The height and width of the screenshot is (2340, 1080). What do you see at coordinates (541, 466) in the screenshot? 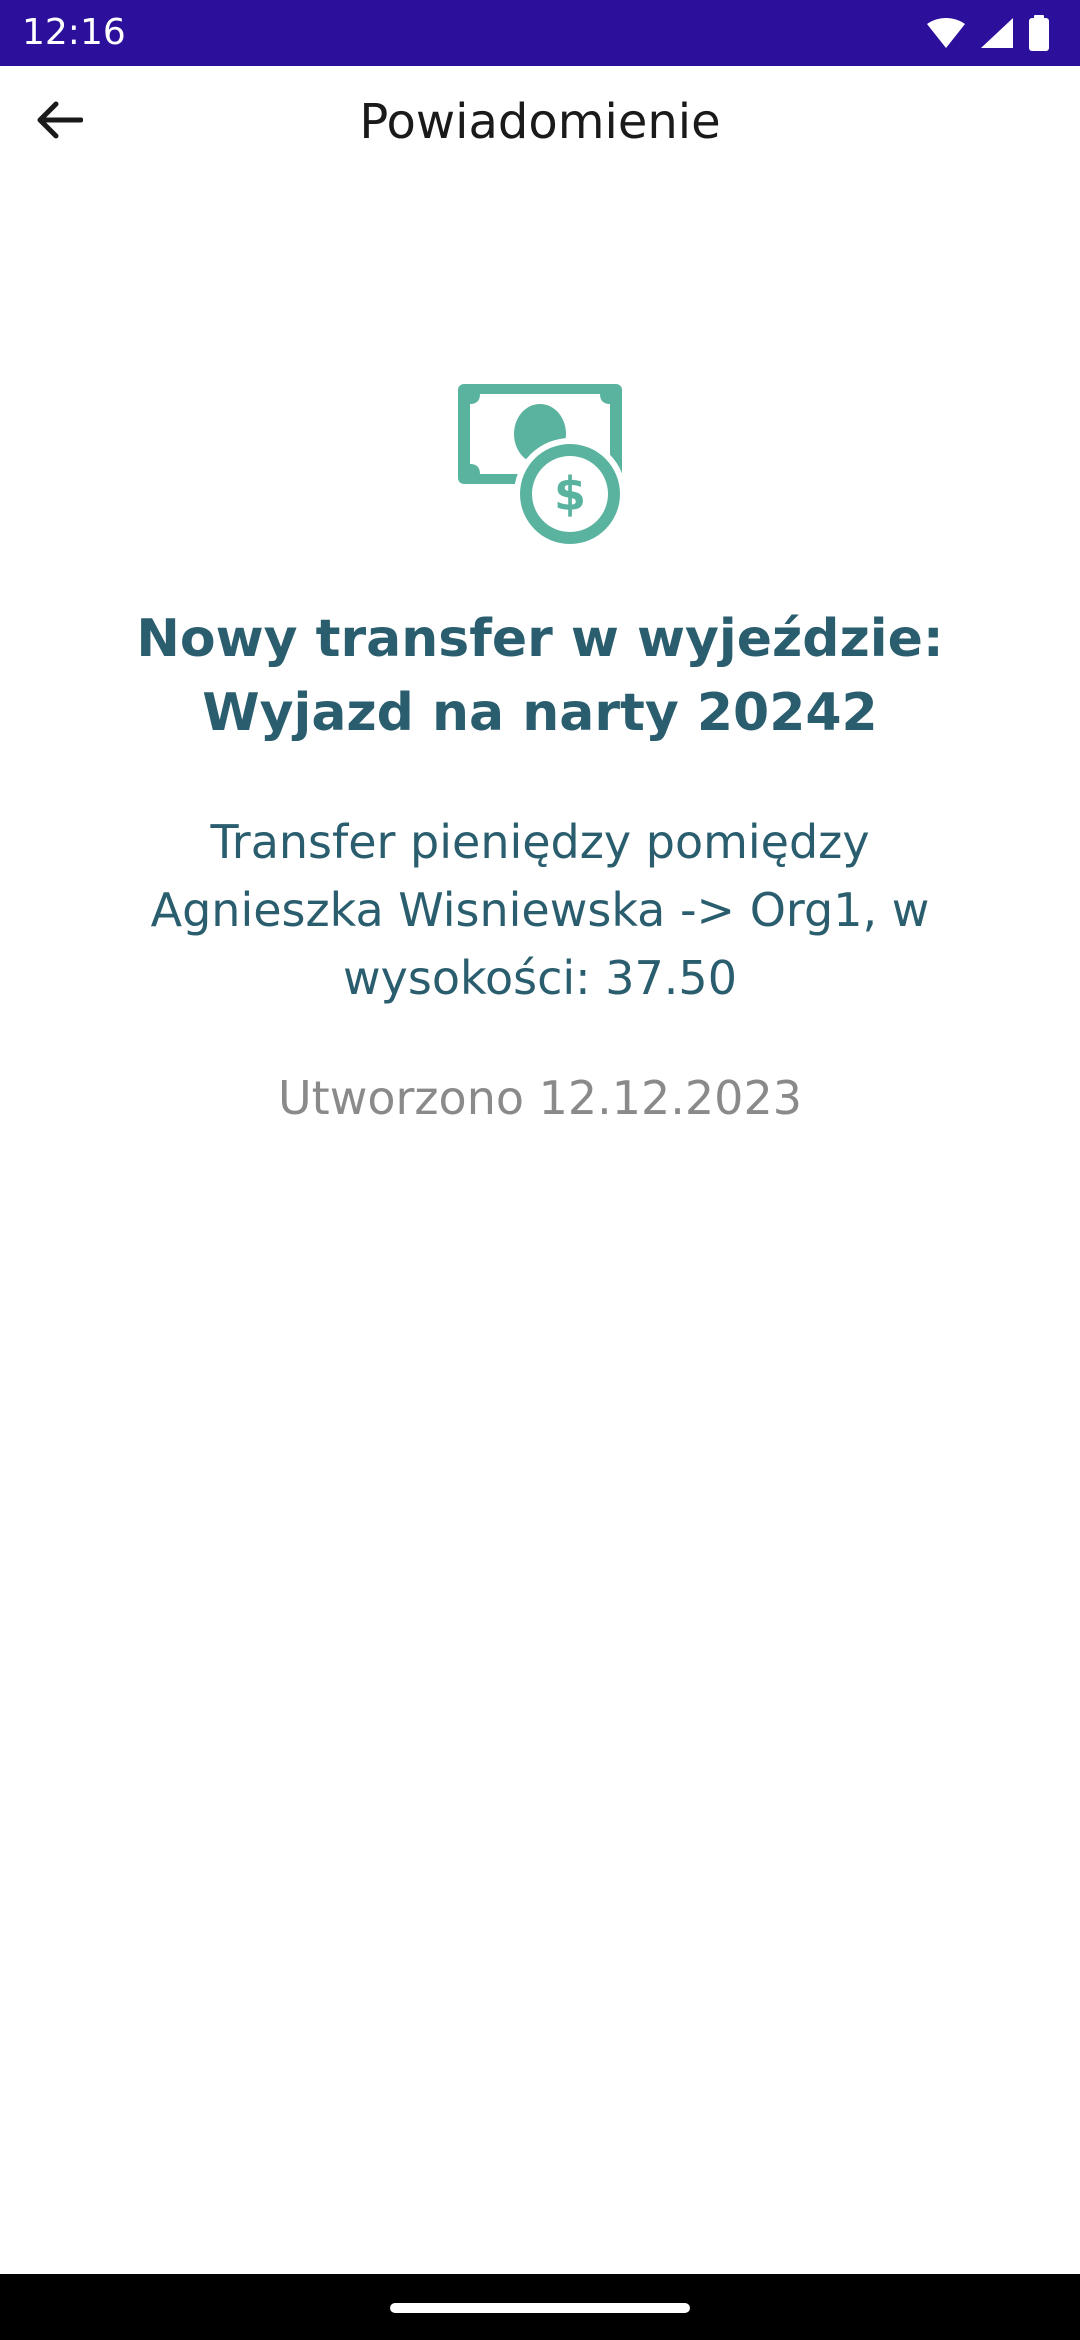
I see `money-transfer-icon: $` at bounding box center [541, 466].